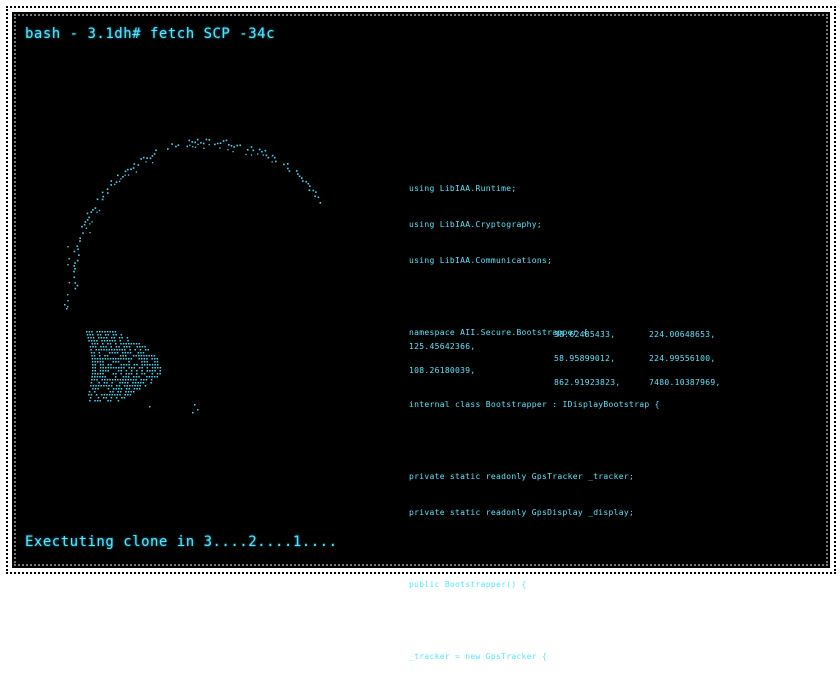 The height and width of the screenshot is (687, 840). I want to click on coordinate-value: 108.26180039,, so click(442, 370).